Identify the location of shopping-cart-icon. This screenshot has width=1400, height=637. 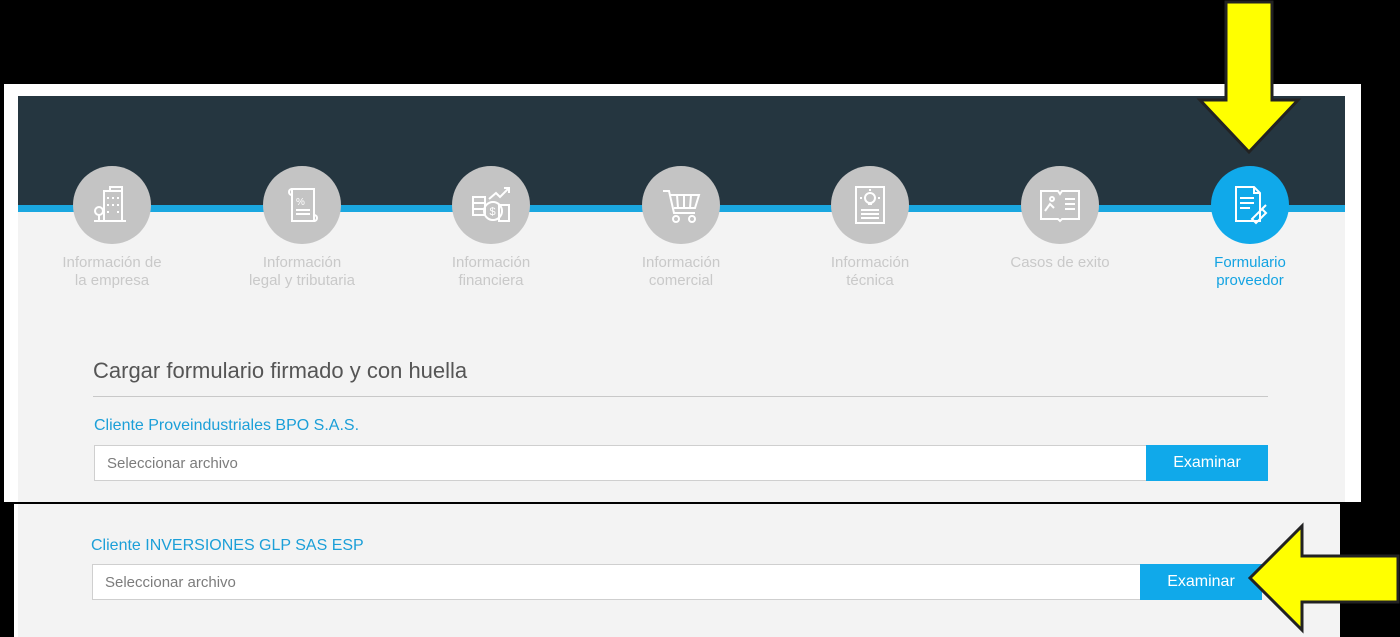
(682, 206).